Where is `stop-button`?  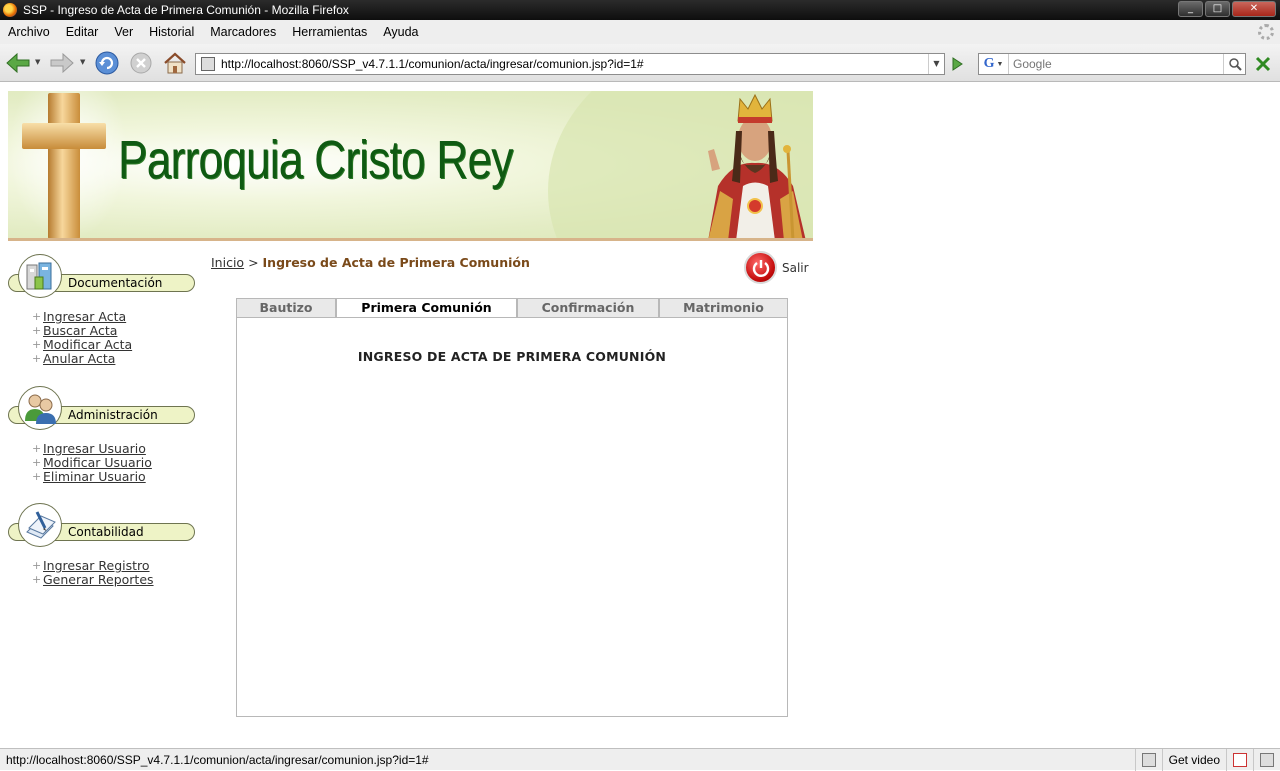
stop-button is located at coordinates (141, 63).